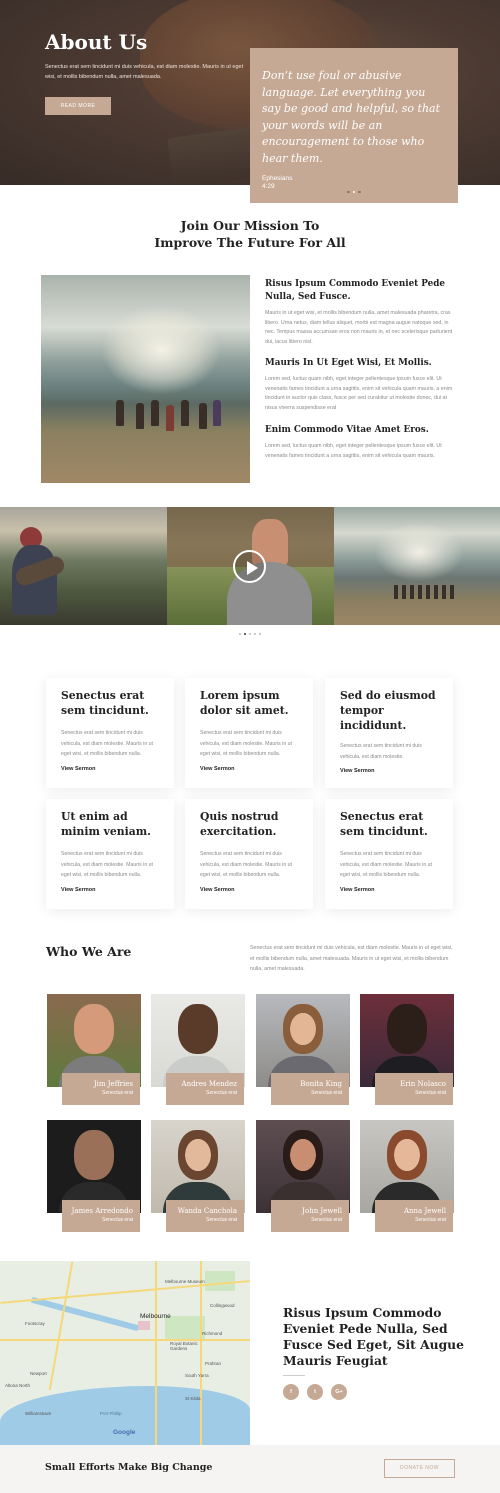 The image size is (500, 1493). I want to click on team-name-tag: Erin Nolasco Senectus erat, so click(414, 1089).